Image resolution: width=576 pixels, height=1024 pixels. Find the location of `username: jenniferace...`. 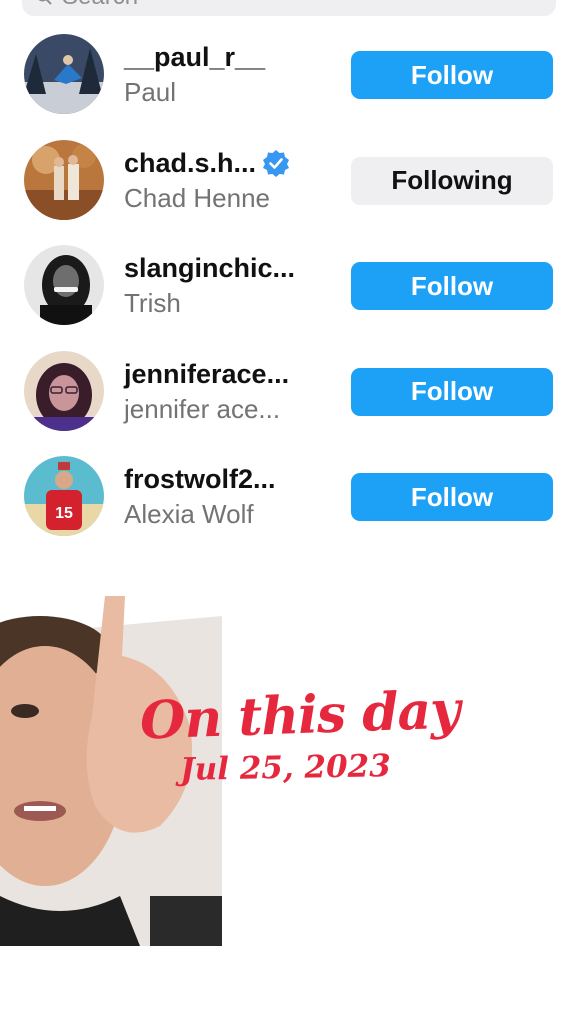

username: jenniferace... is located at coordinates (207, 373).